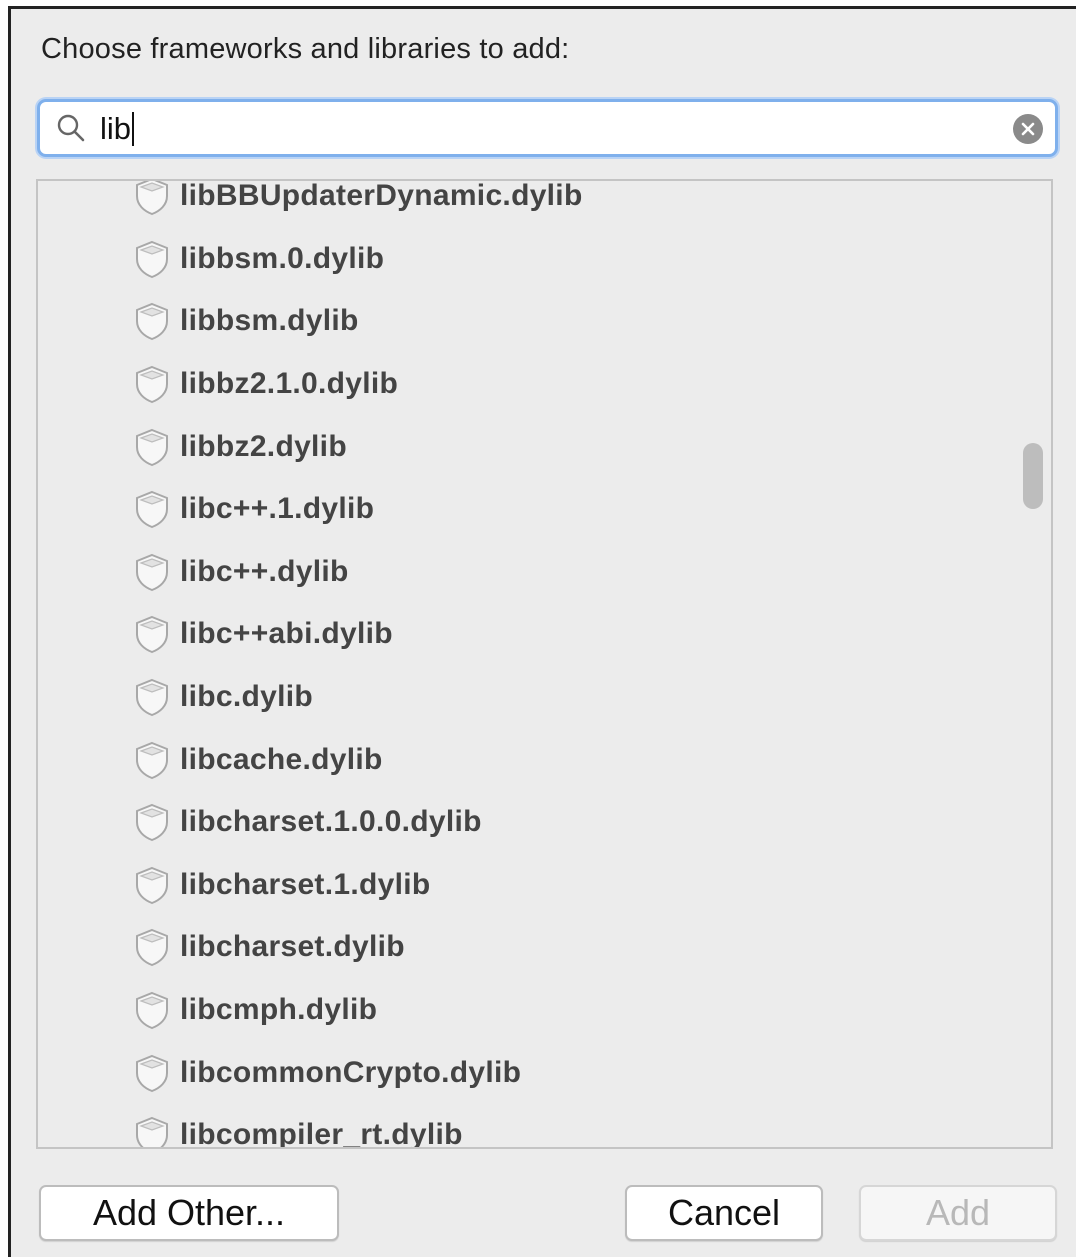 This screenshot has width=1076, height=1257. Describe the element at coordinates (286, 634) in the screenshot. I see `list-item-label: libc++abi.dylib` at that location.